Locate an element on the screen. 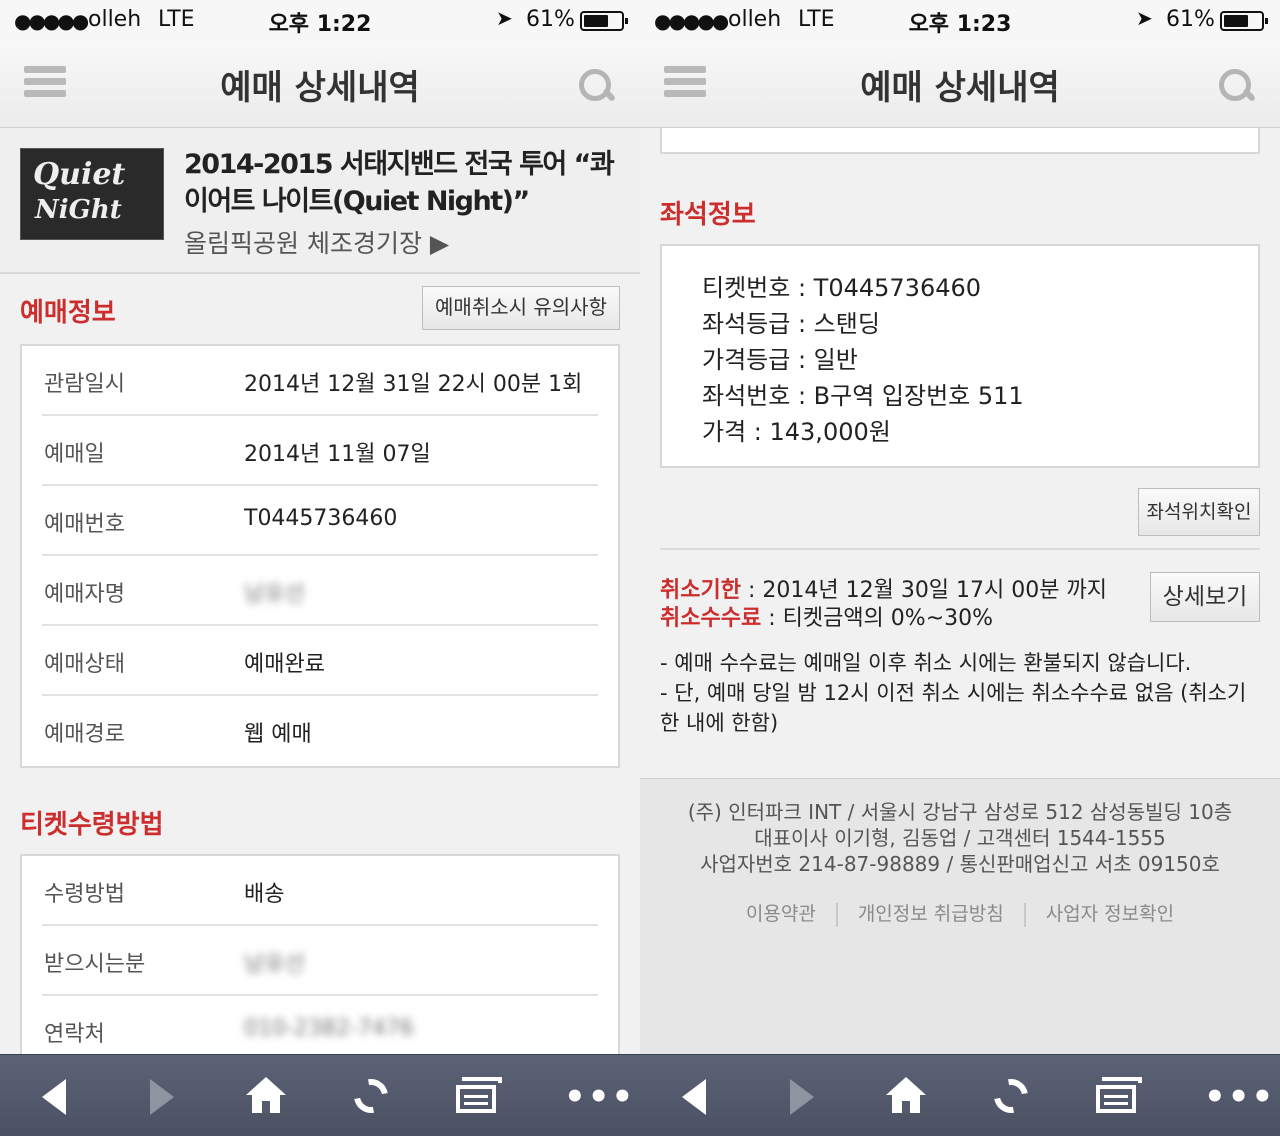 The height and width of the screenshot is (1136, 1280). table-row: 수령방법 배송 is located at coordinates (320, 891).